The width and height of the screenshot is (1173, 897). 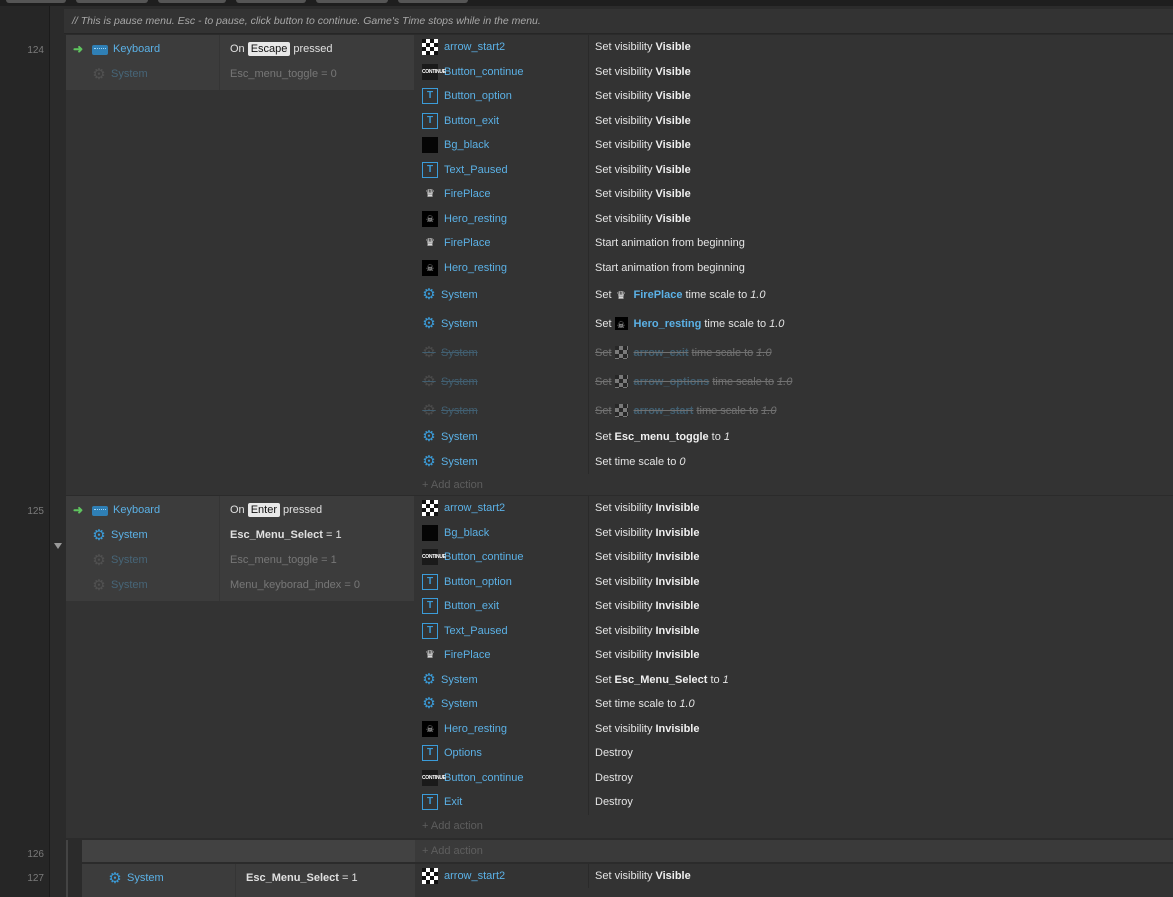 What do you see at coordinates (794, 381) in the screenshot?
I see `action-row: ⚙ System Set arrow_options time scale to 1.0` at bounding box center [794, 381].